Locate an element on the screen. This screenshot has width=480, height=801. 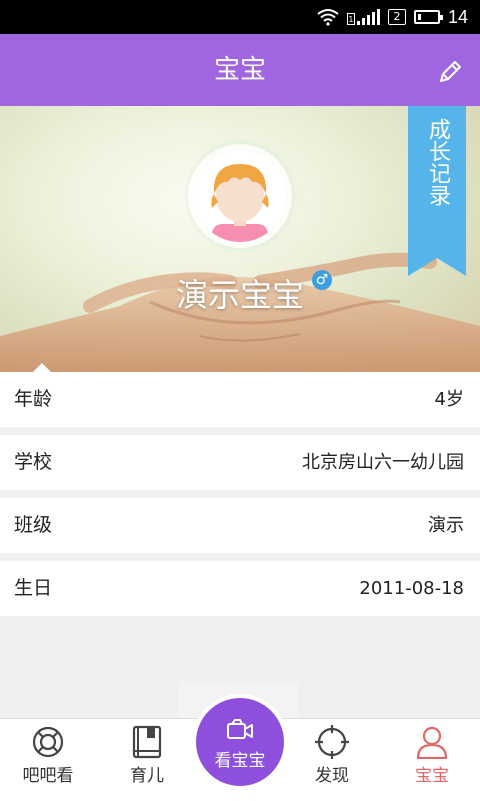
sim2-badge: 2 is located at coordinates (396, 17).